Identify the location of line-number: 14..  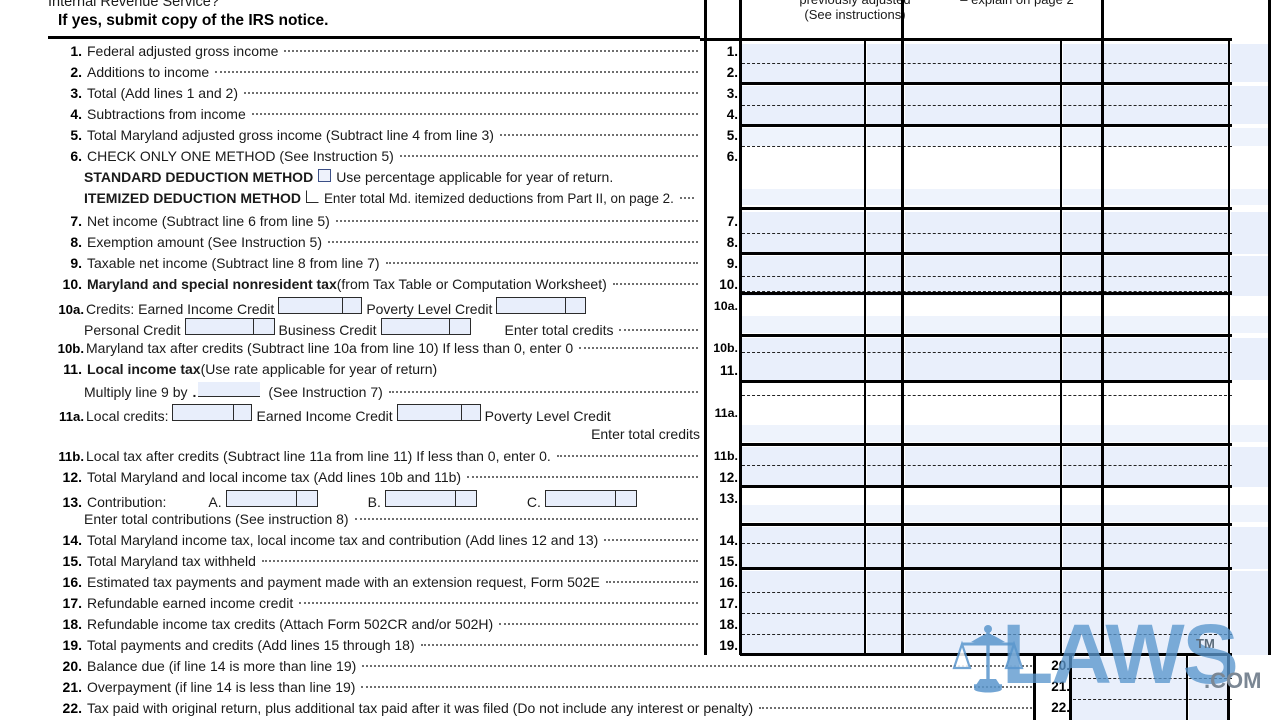
(72, 540).